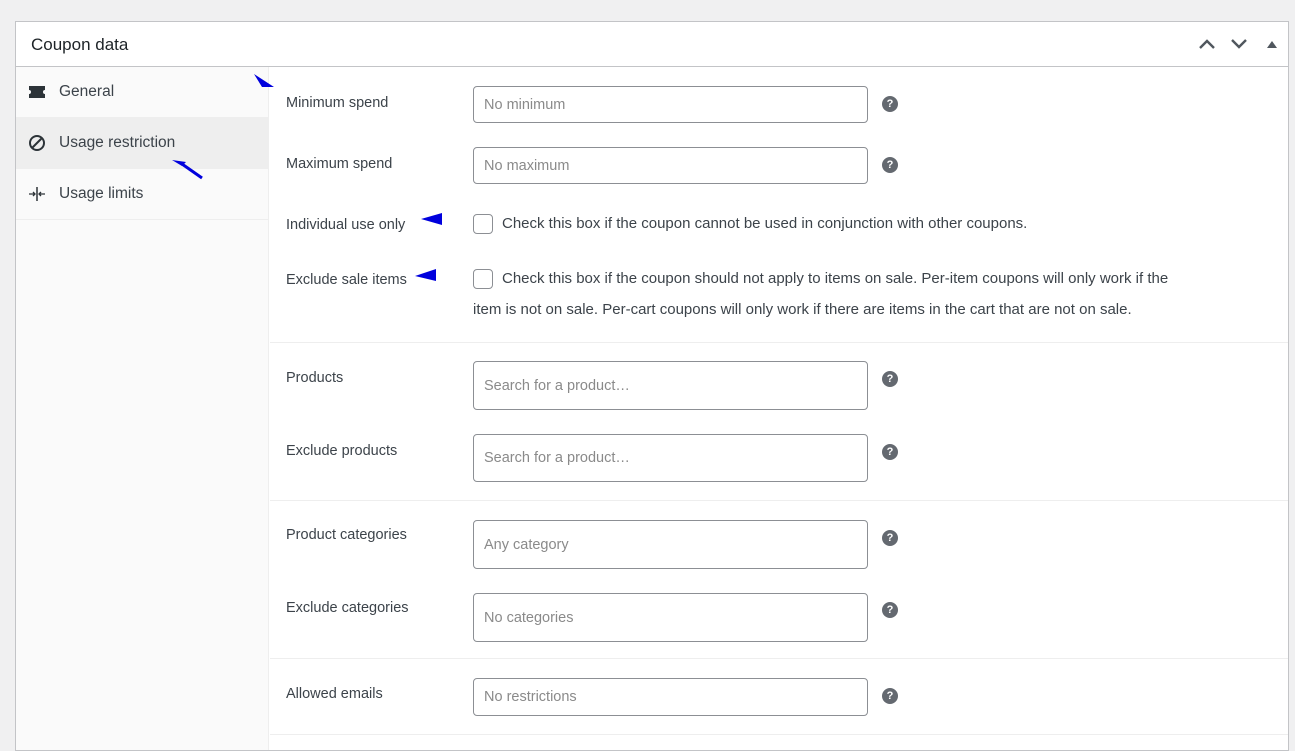  I want to click on maximum-spend-label: Maximum spend, so click(339, 164).